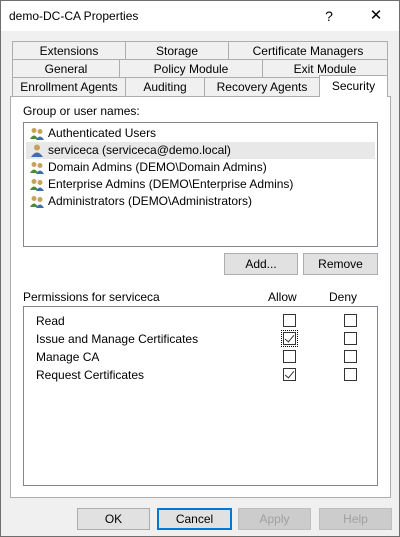  Describe the element at coordinates (262, 86) in the screenshot. I see `tab-recovery-agents: Recovery Agents` at that location.